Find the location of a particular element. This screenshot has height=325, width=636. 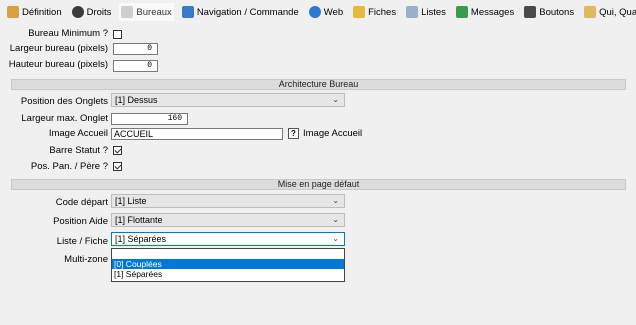

image-accueil-input: ACCUEIL is located at coordinates (197, 134).